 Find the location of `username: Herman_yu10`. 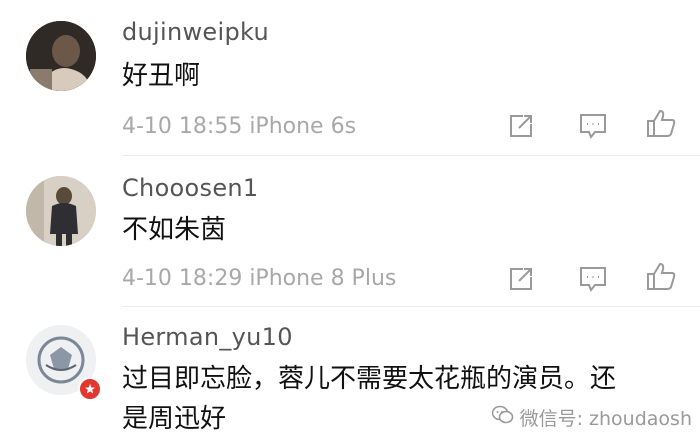

username: Herman_yu10 is located at coordinates (207, 337).